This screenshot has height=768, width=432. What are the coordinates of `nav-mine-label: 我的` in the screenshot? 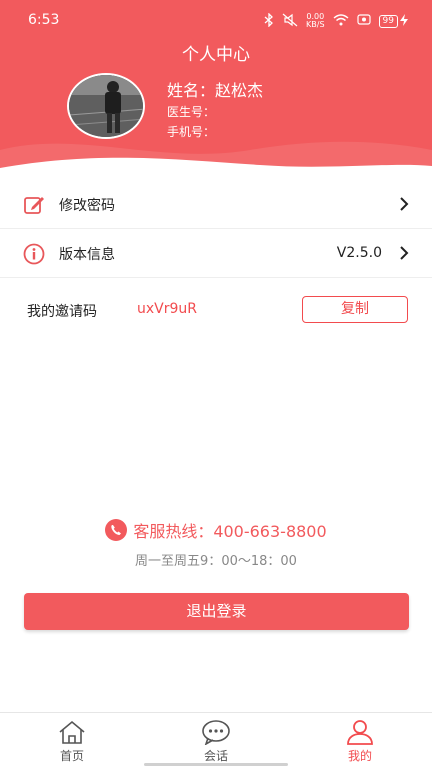 It's located at (359, 756).